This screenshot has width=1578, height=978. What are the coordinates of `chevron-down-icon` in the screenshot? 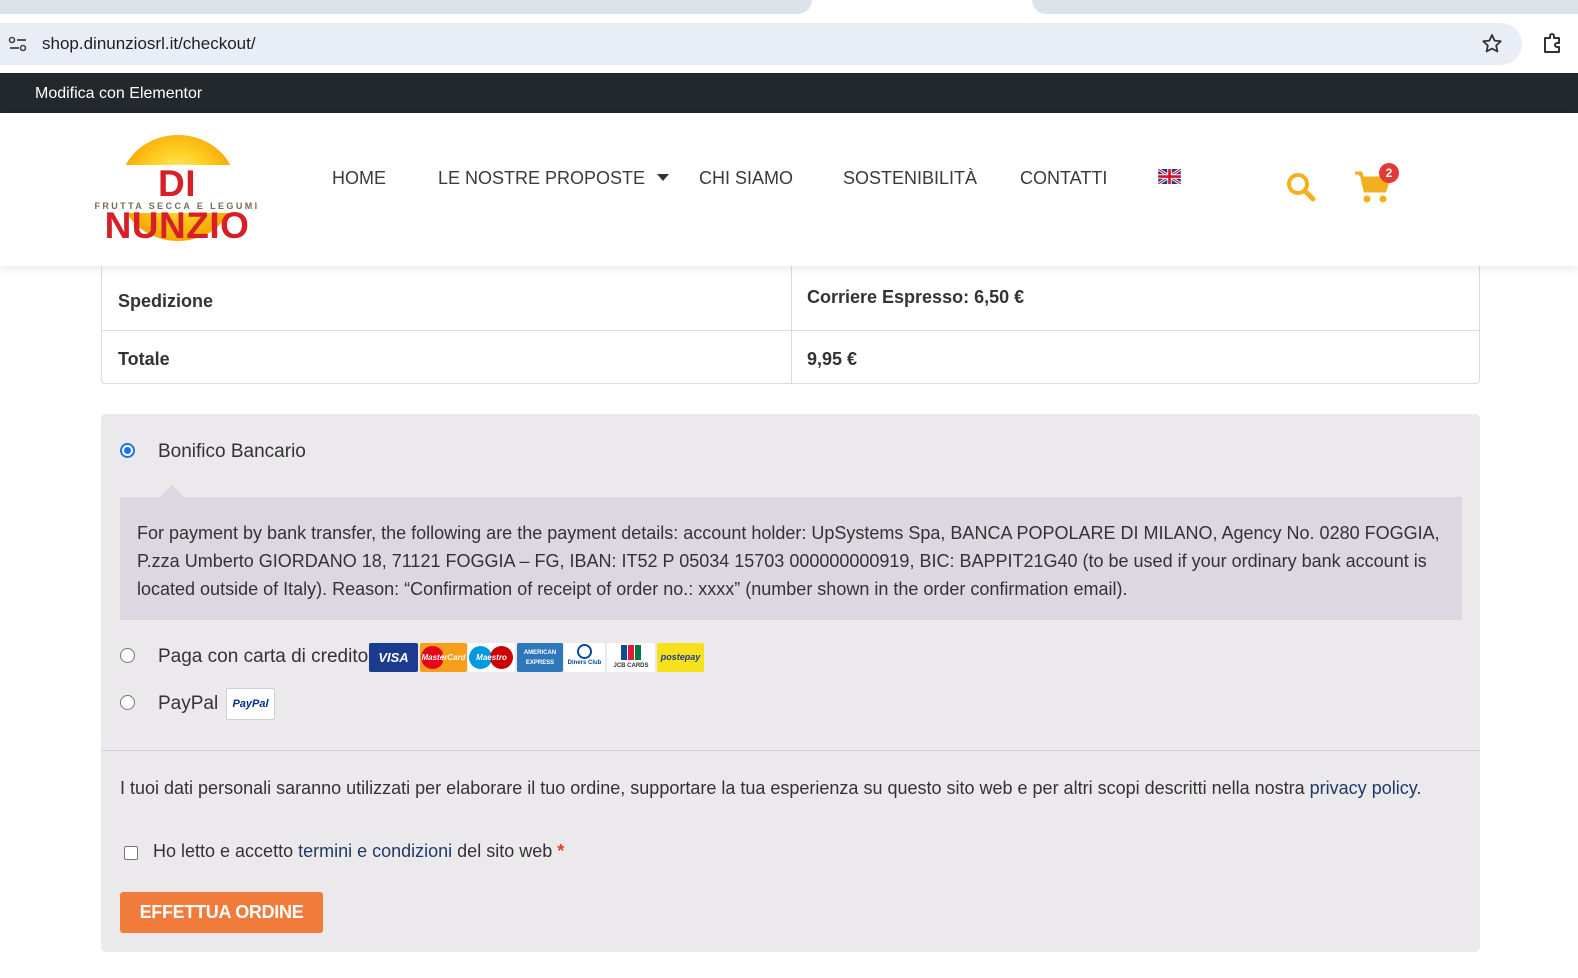 It's located at (663, 177).